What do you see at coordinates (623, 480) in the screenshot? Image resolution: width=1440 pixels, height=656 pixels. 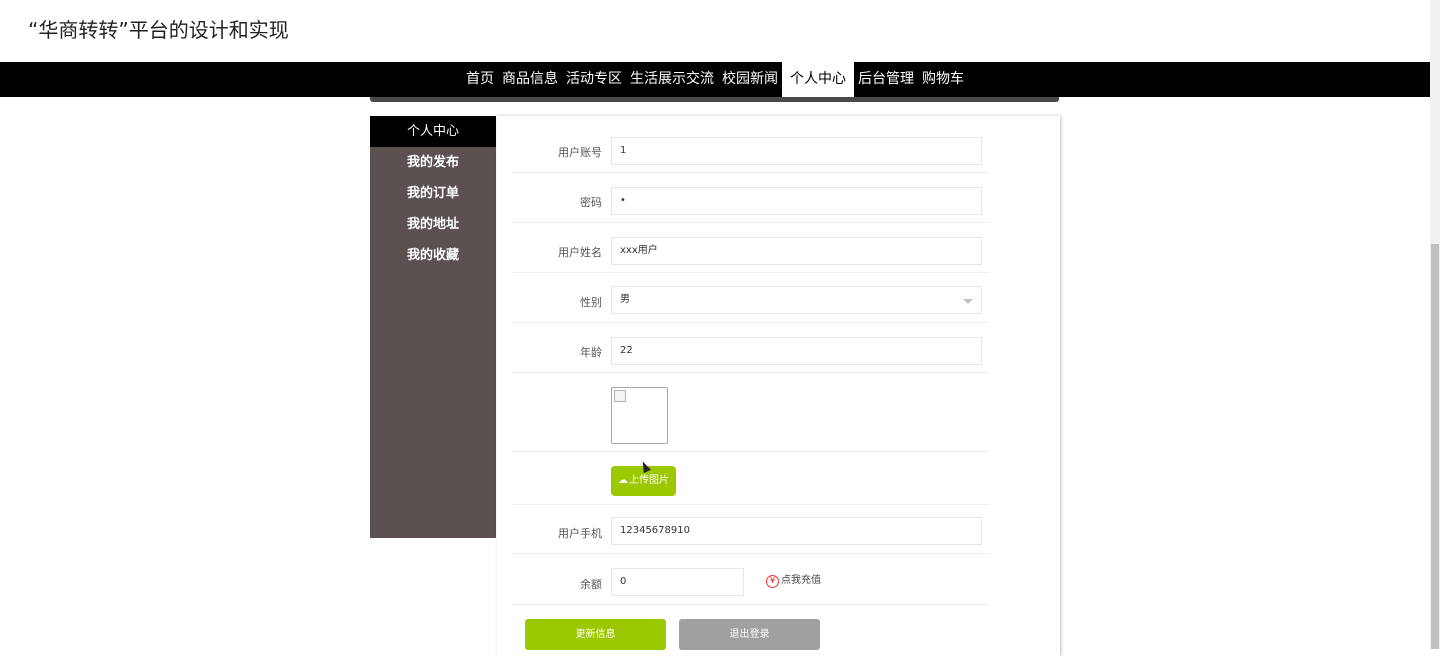 I see `cloud-upload-icon: ☁` at bounding box center [623, 480].